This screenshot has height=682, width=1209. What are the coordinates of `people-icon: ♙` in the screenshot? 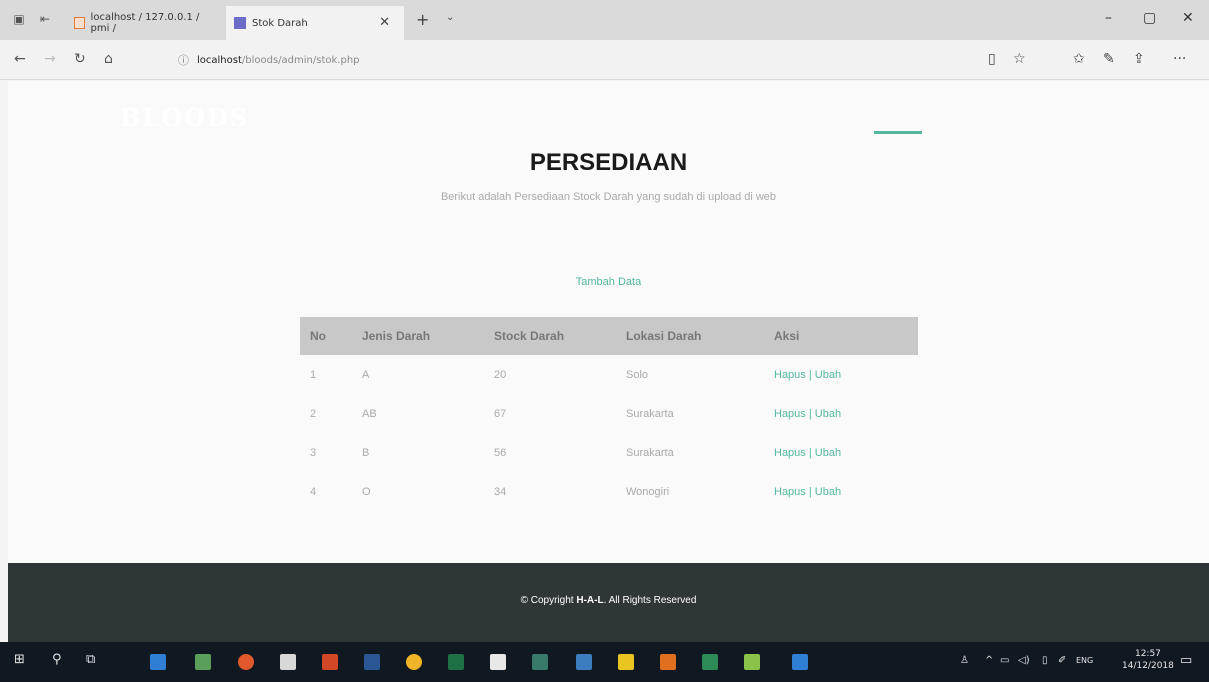 It's located at (964, 660).